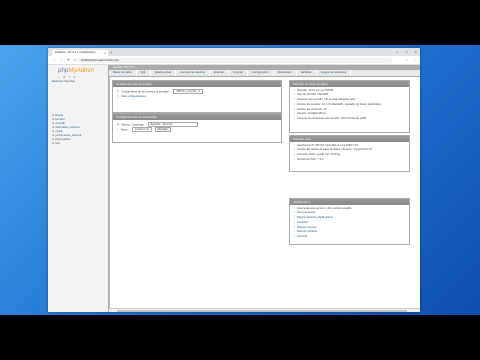 The height and width of the screenshot is (360, 480). Describe the element at coordinates (118, 96) in the screenshot. I see `wrench-icon: ✎` at that location.